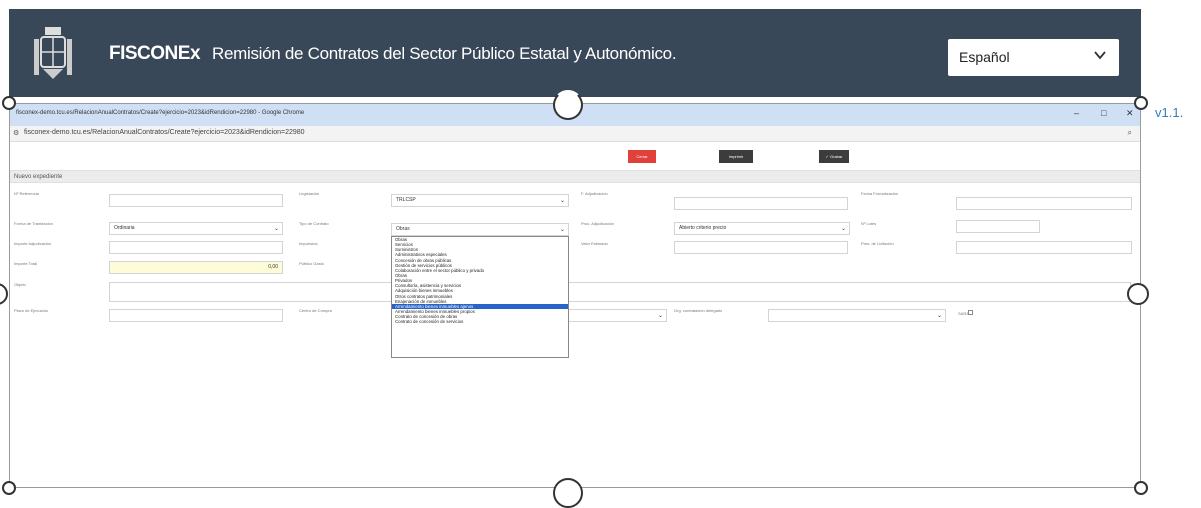 This screenshot has height=508, width=1201. What do you see at coordinates (480, 200) in the screenshot?
I see `legislacion-select: TRLCSP ⌄` at bounding box center [480, 200].